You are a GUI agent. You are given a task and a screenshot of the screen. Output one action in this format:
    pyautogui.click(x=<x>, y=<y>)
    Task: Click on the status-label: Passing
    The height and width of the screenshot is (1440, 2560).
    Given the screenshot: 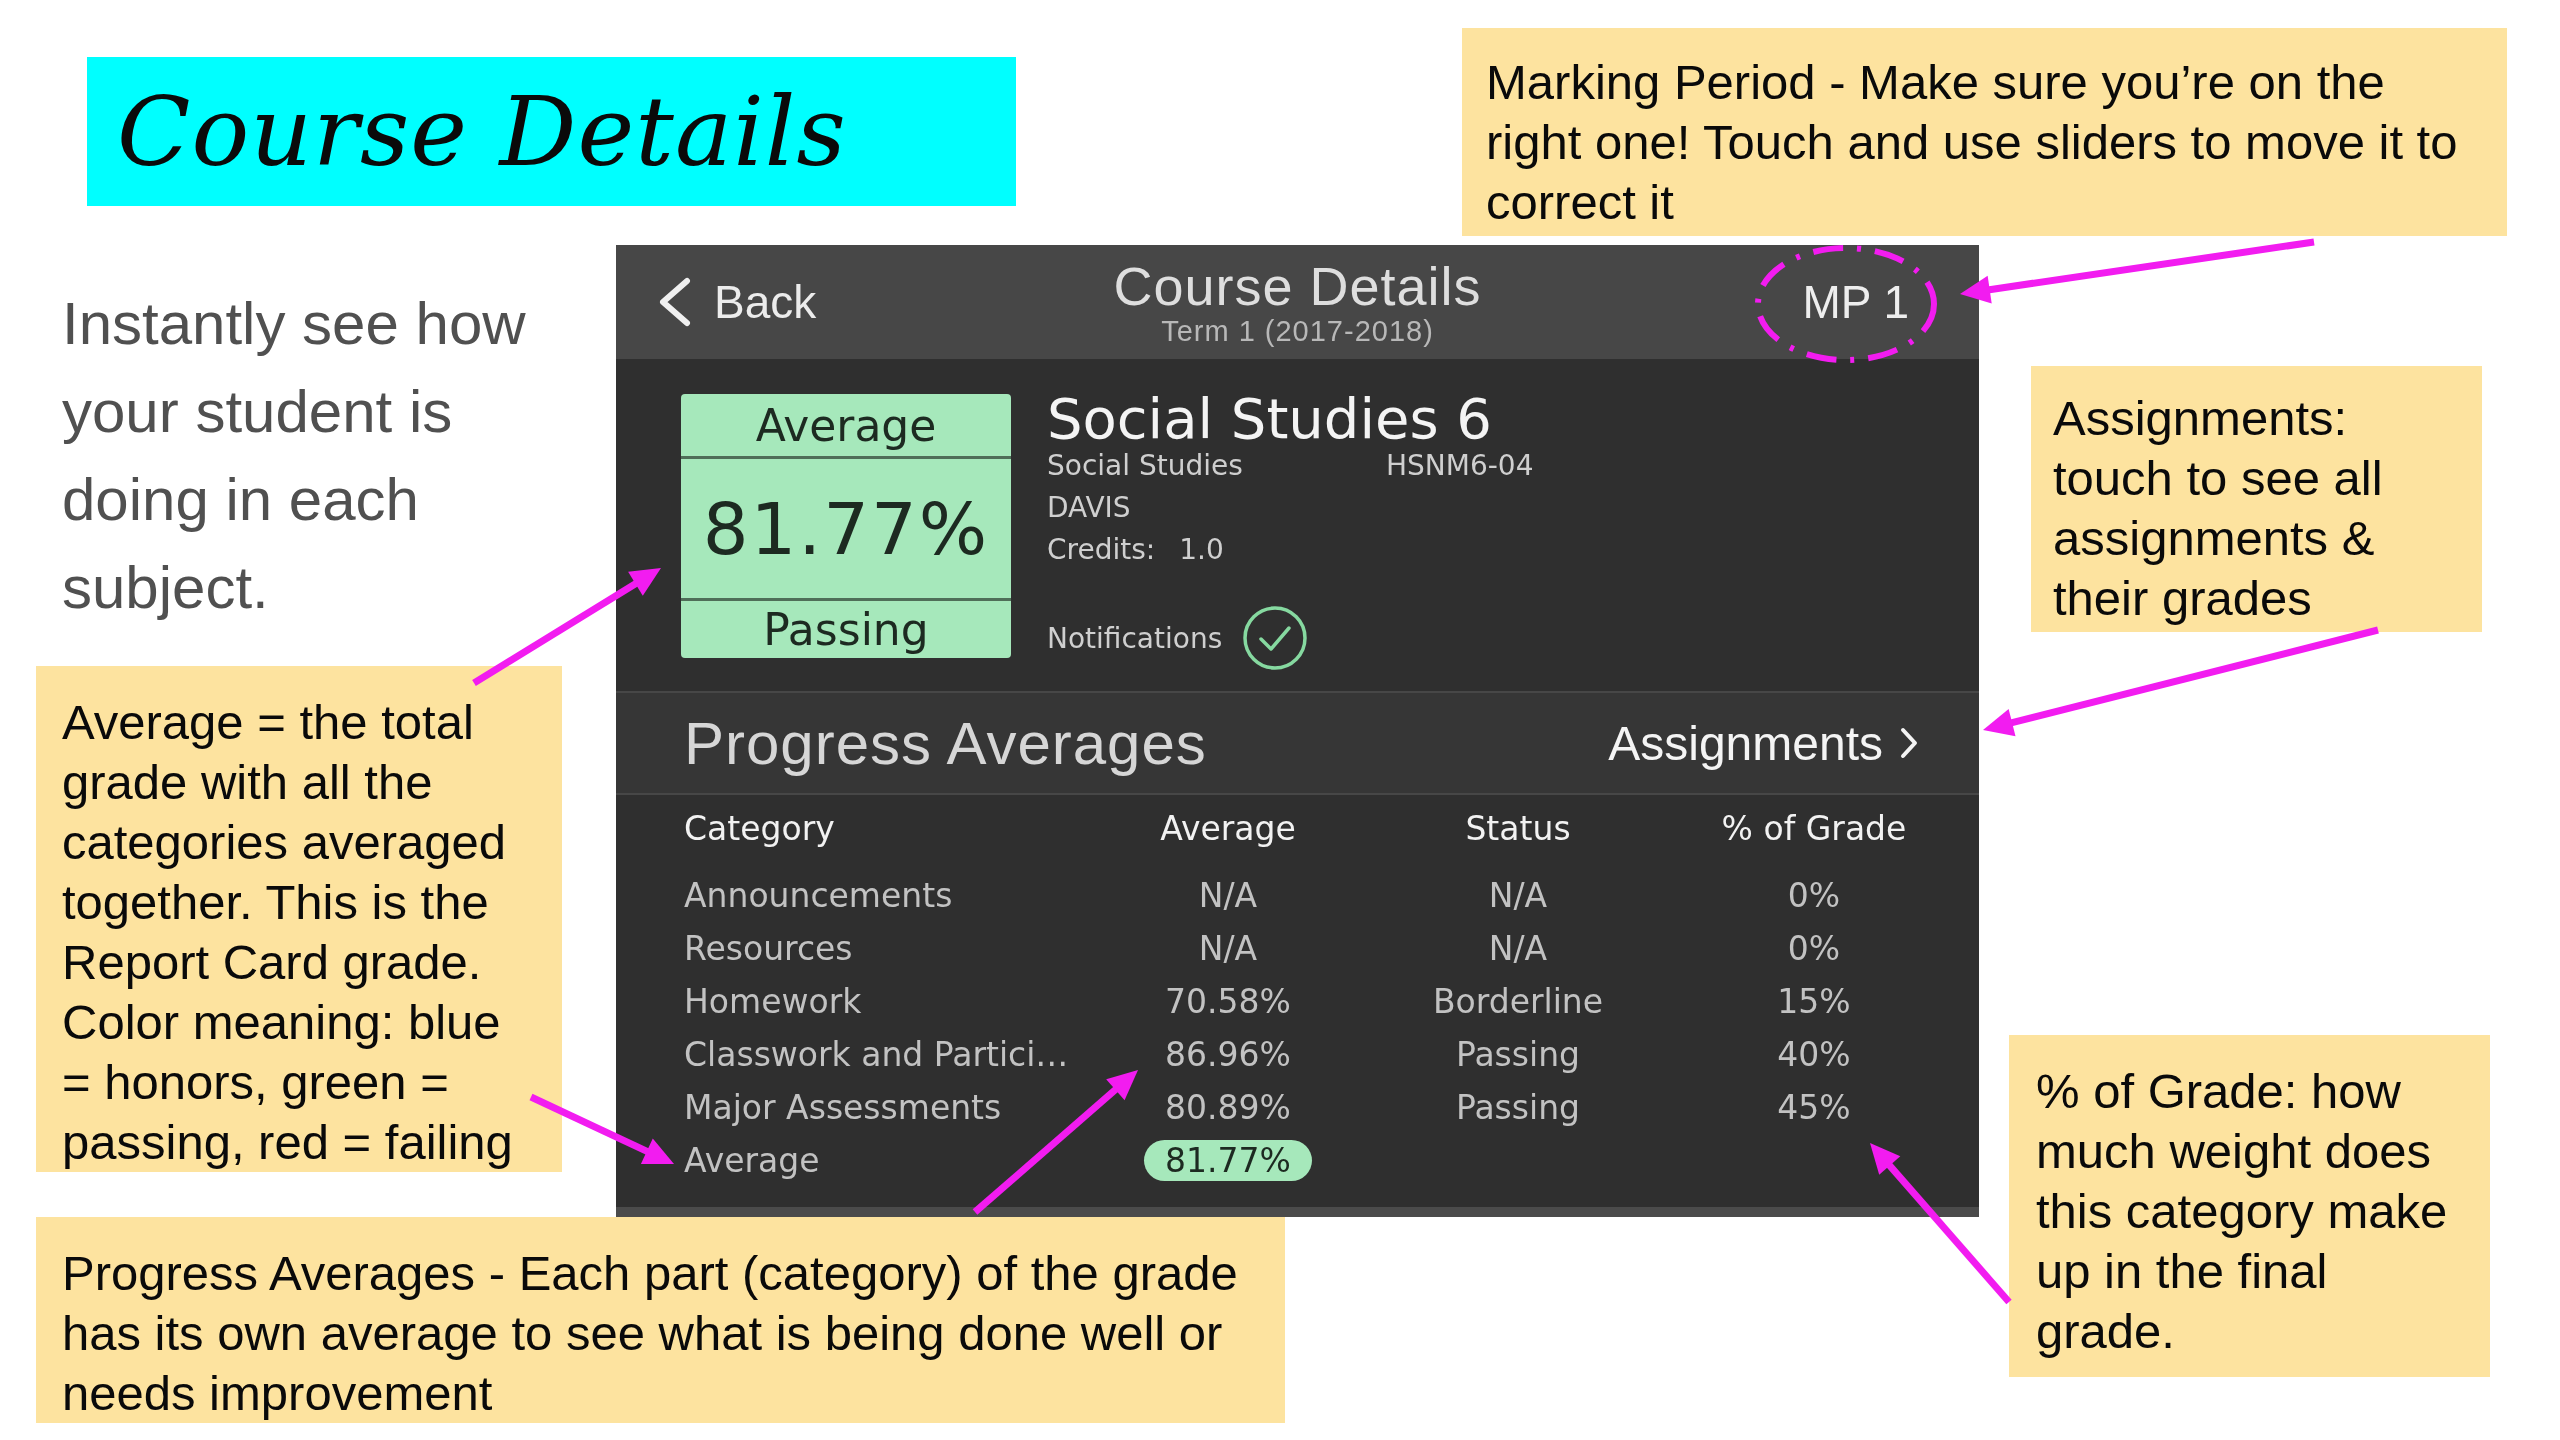 What is the action you would take?
    pyautogui.click(x=846, y=628)
    